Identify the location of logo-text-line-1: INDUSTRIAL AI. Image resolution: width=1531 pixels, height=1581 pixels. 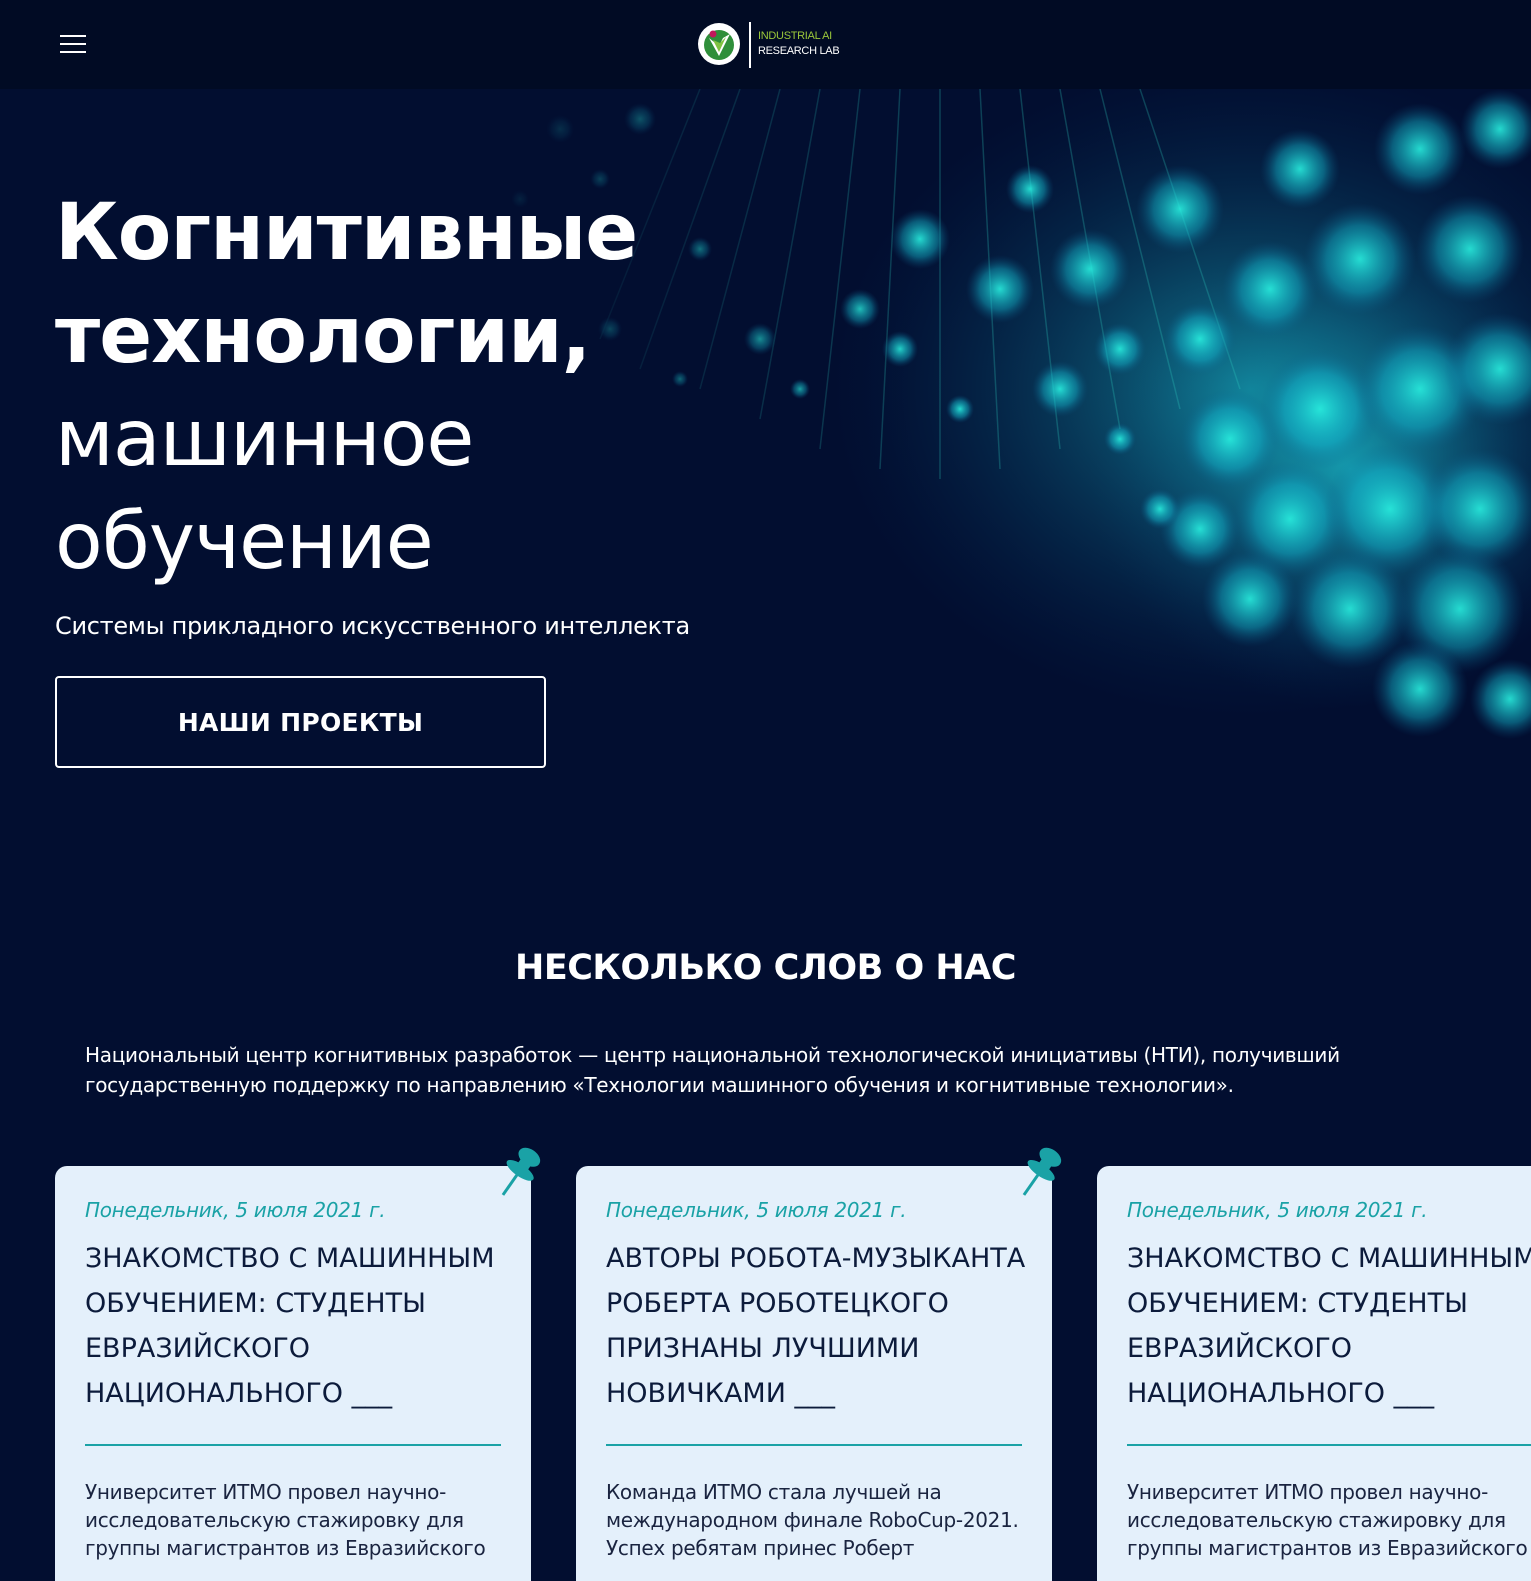
(795, 36).